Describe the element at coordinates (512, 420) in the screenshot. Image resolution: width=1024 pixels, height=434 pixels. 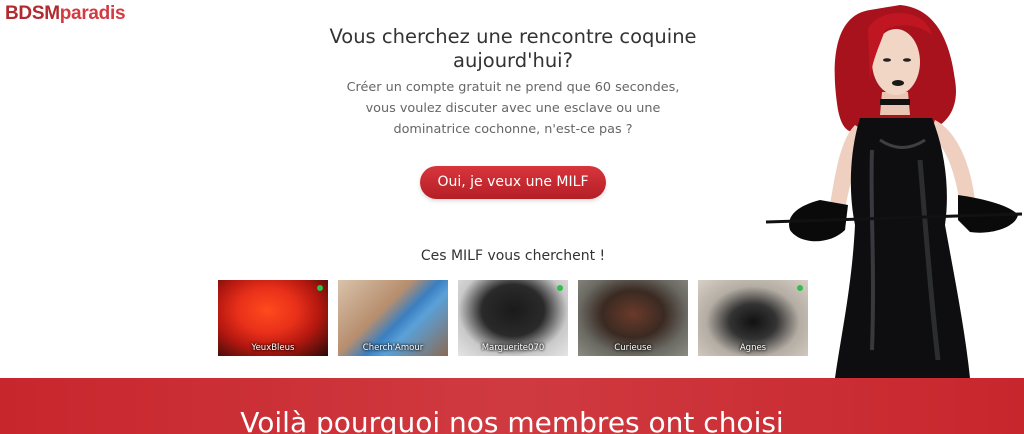
I see `features-banner-title: Voilà pourquoi nos membres ont choisi` at that location.